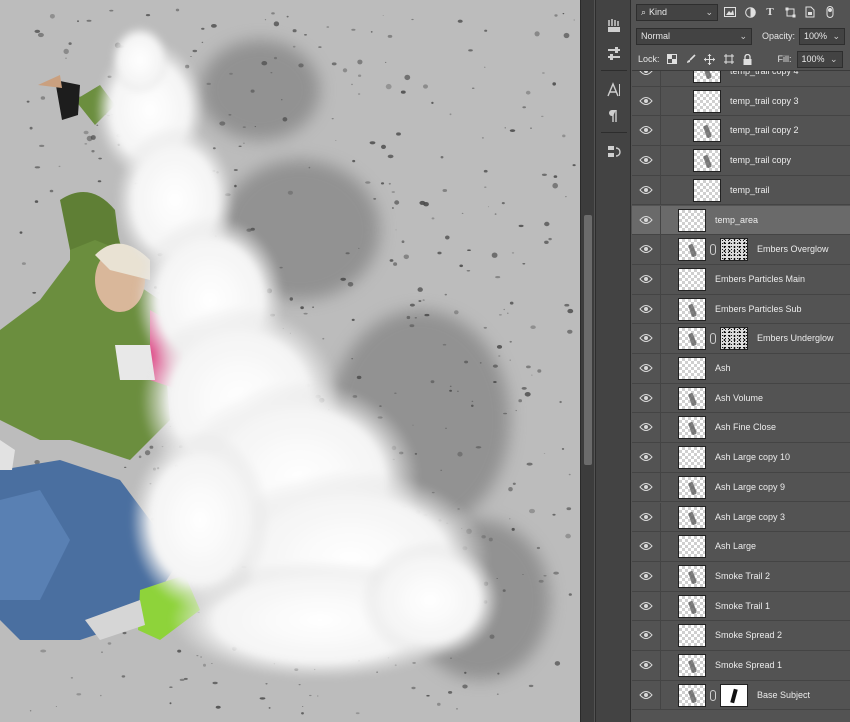  Describe the element at coordinates (764, 79) in the screenshot. I see `layer-name: temp_trail copy 4` at that location.